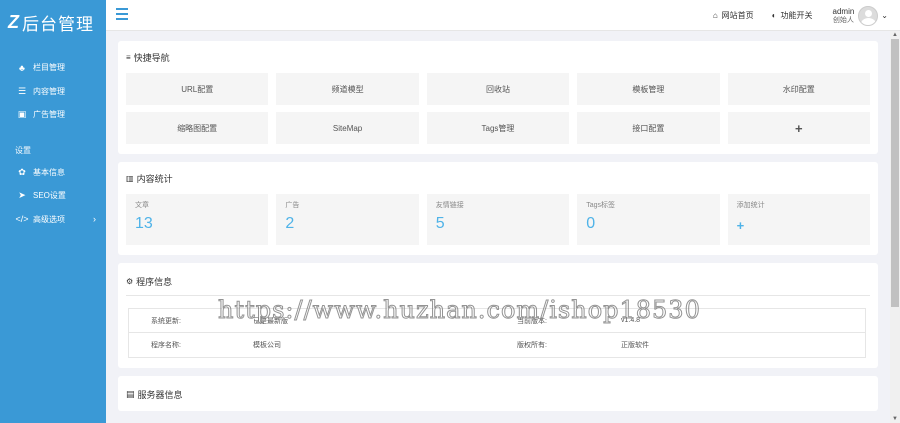  Describe the element at coordinates (58, 24) in the screenshot. I see `app-title: 后台管理` at that location.